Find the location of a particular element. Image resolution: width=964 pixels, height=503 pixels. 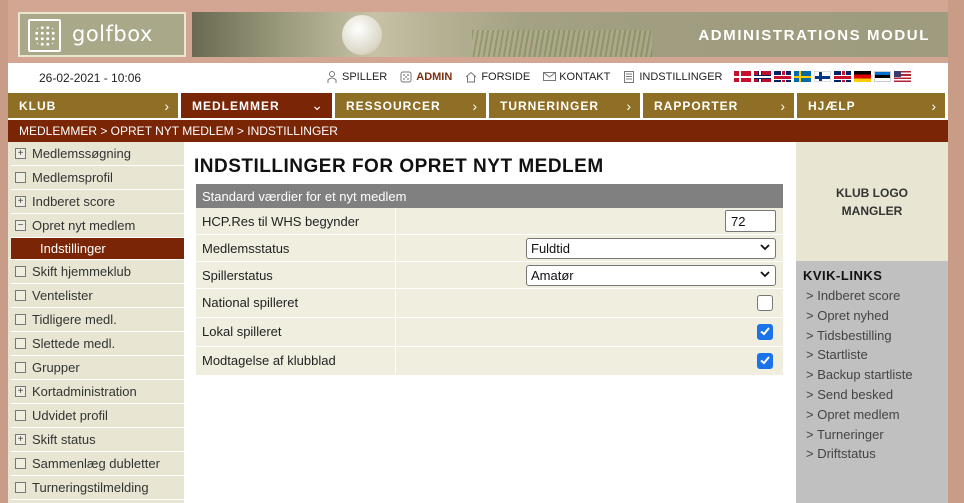

mail-icon is located at coordinates (550, 77).